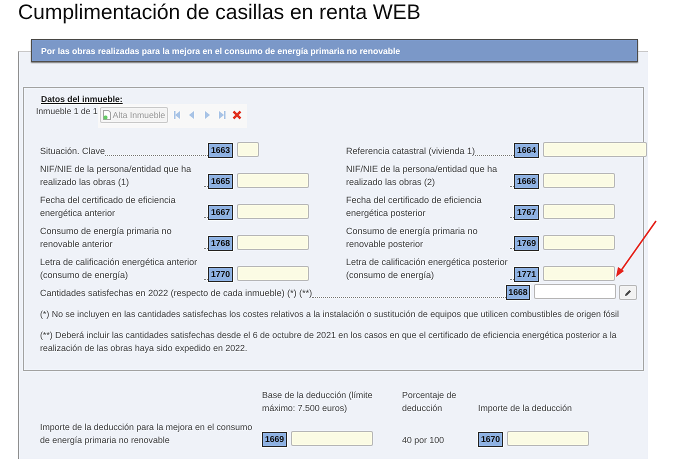  Describe the element at coordinates (108, 207) in the screenshot. I see `field-label: Fecha del certificado de eficiencia energética anterior` at that location.